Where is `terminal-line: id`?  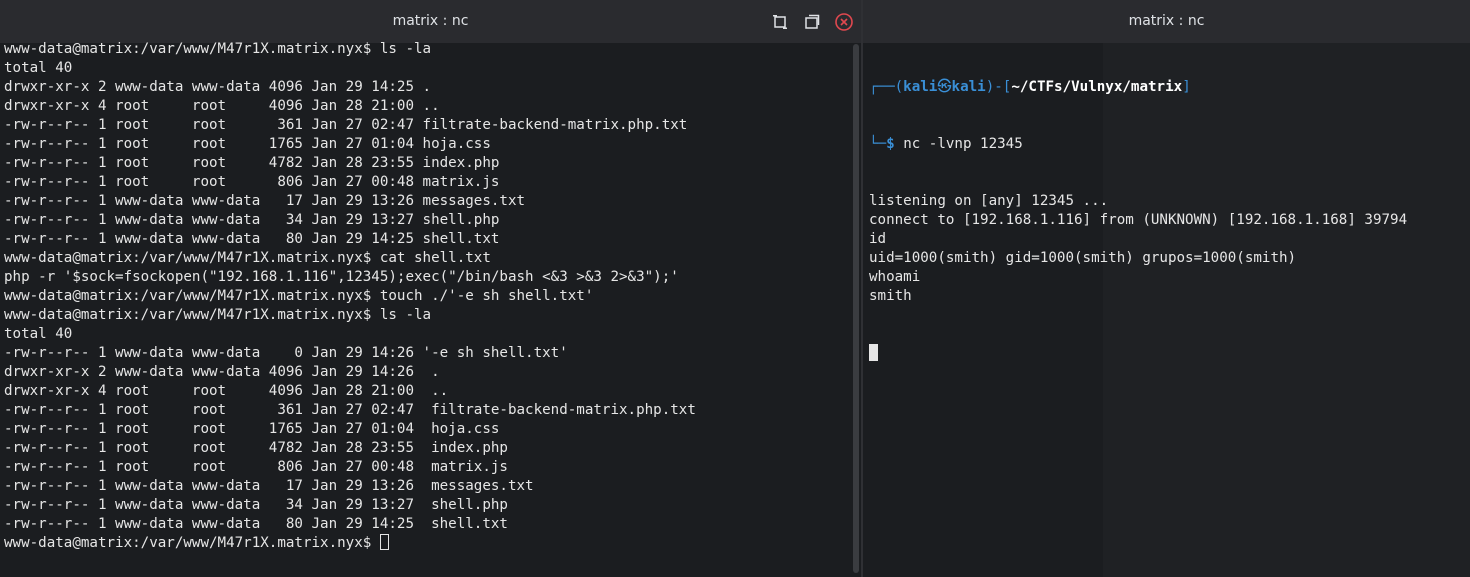
terminal-line: id is located at coordinates (878, 239).